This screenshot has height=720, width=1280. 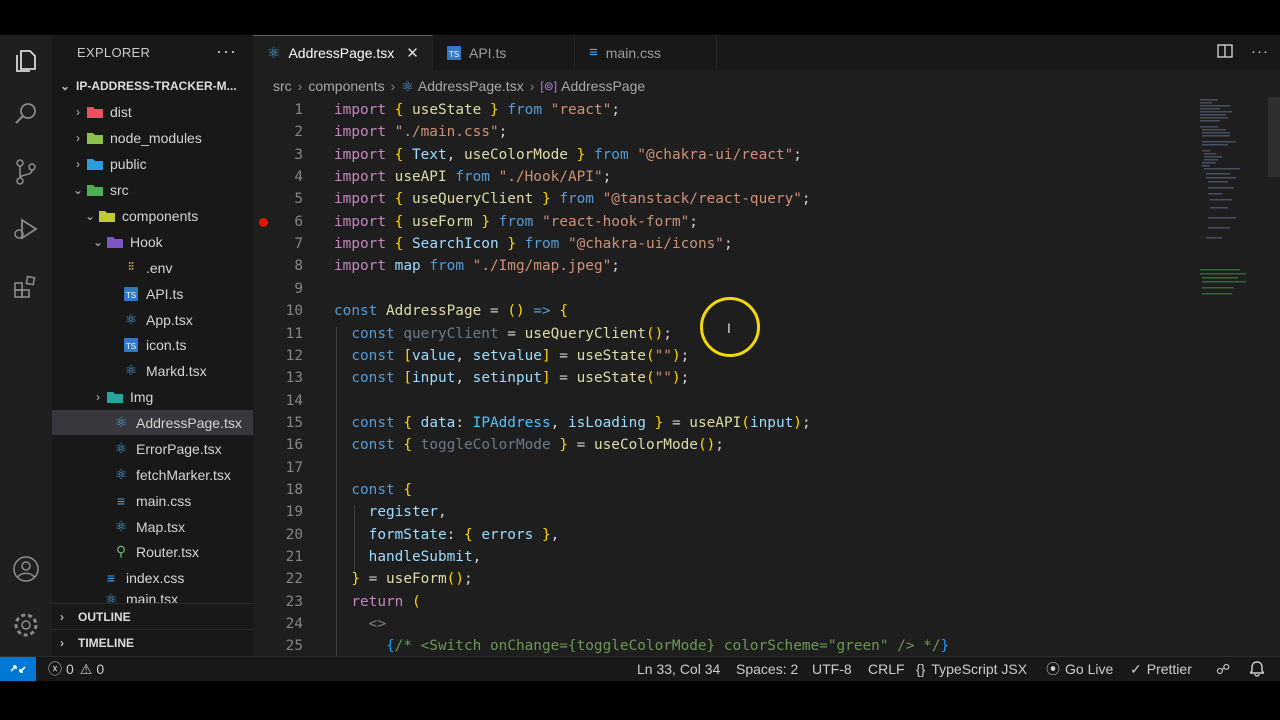 What do you see at coordinates (1228, 217) in the screenshot?
I see `minimap` at bounding box center [1228, 217].